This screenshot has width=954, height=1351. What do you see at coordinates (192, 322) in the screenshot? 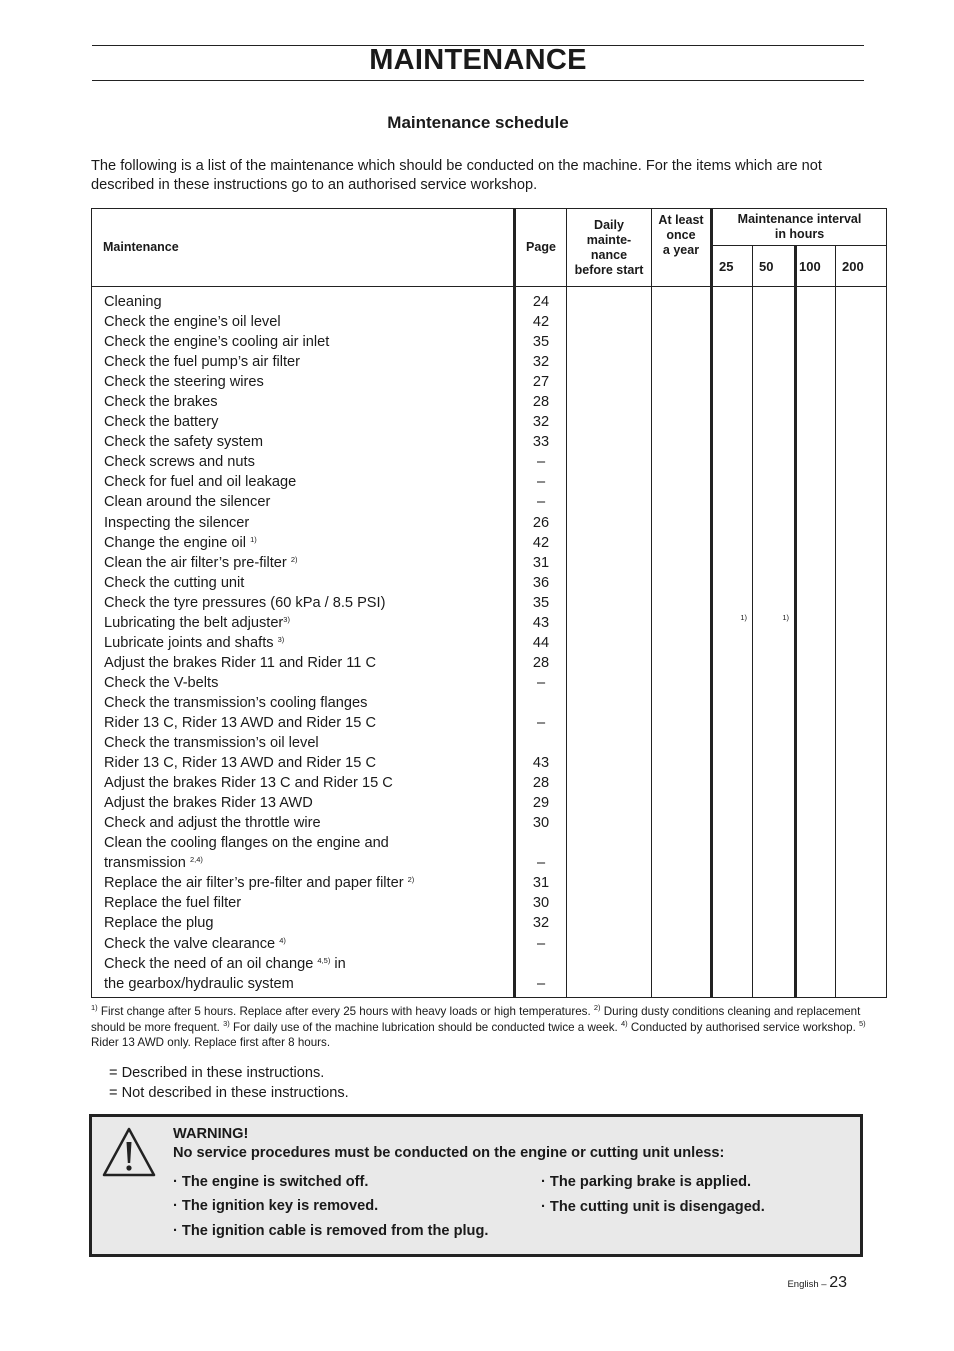
I see `maintenance-item: Check the engine’s oil level` at bounding box center [192, 322].